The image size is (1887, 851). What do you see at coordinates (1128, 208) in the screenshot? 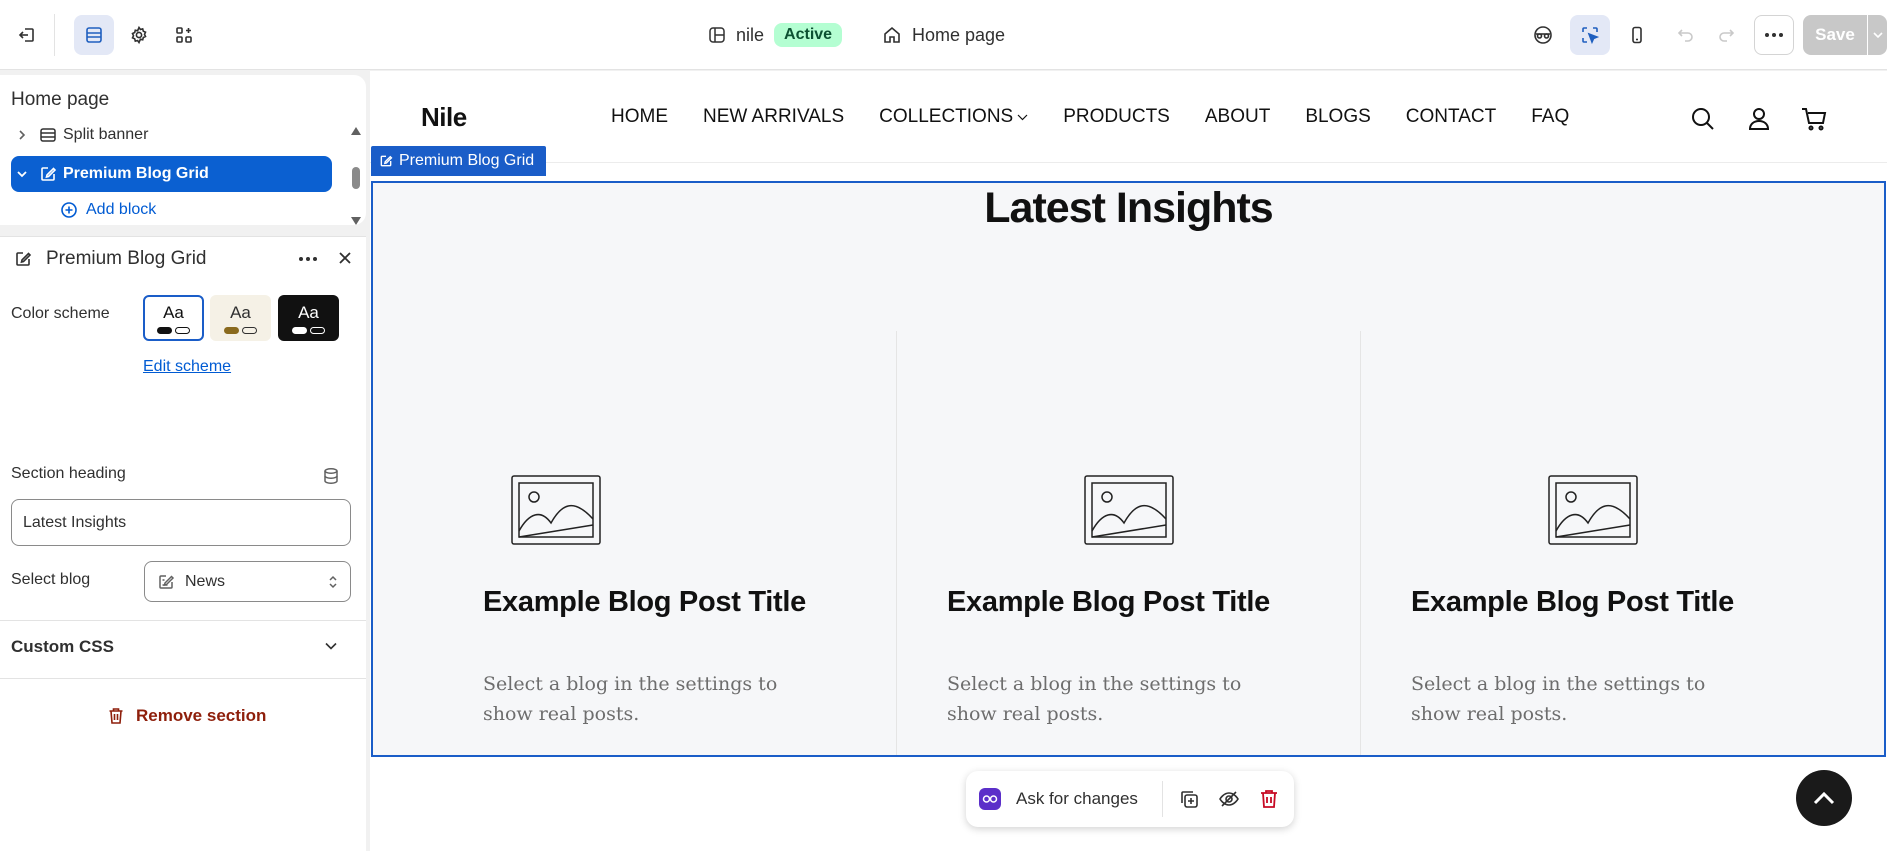
I see `section-heading: Latest Insights` at bounding box center [1128, 208].